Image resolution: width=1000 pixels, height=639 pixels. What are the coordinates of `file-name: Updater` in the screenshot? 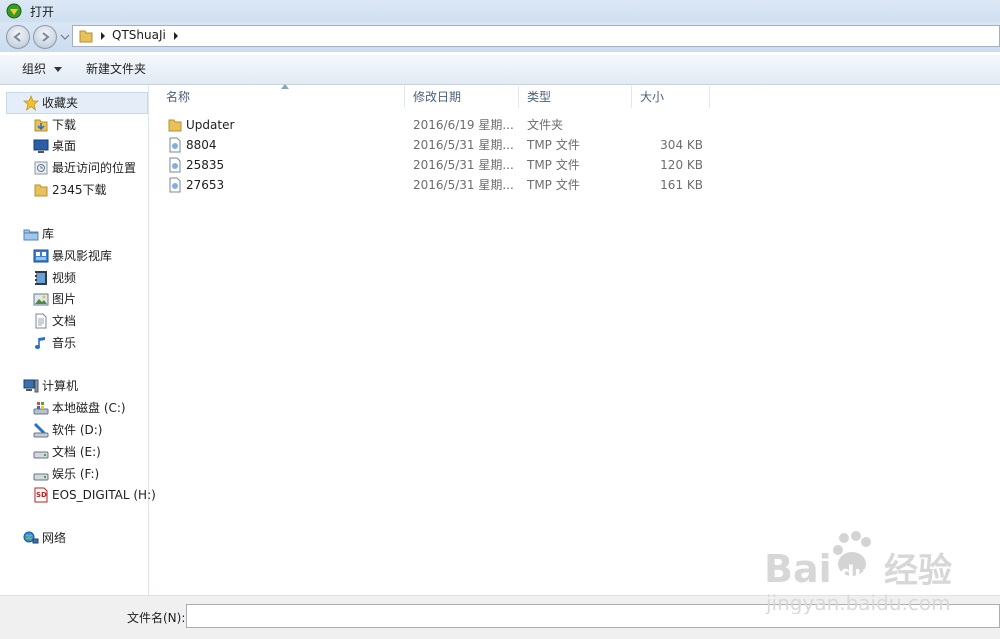 It's located at (210, 125).